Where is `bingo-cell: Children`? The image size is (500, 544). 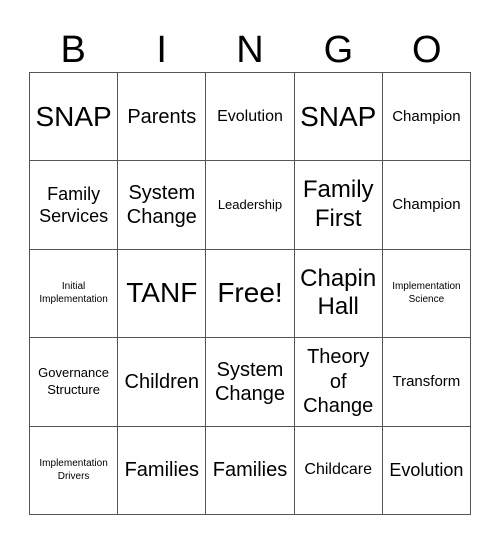
bingo-cell: Children is located at coordinates (162, 382).